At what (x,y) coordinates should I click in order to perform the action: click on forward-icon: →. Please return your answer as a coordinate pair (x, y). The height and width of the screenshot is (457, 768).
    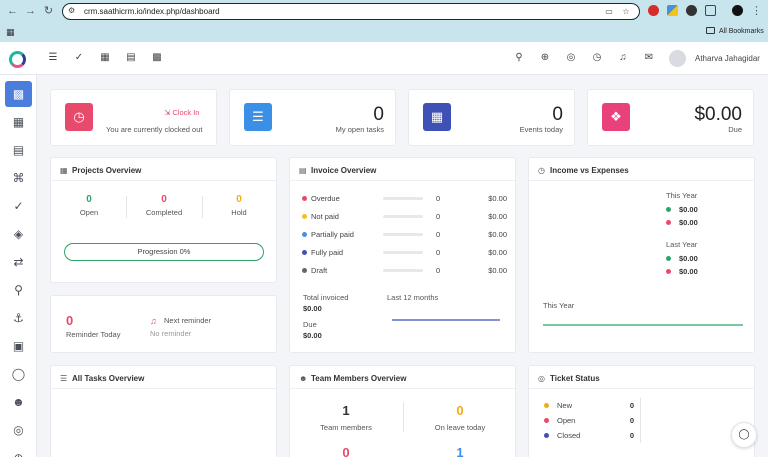
    Looking at the image, I should click on (30, 11).